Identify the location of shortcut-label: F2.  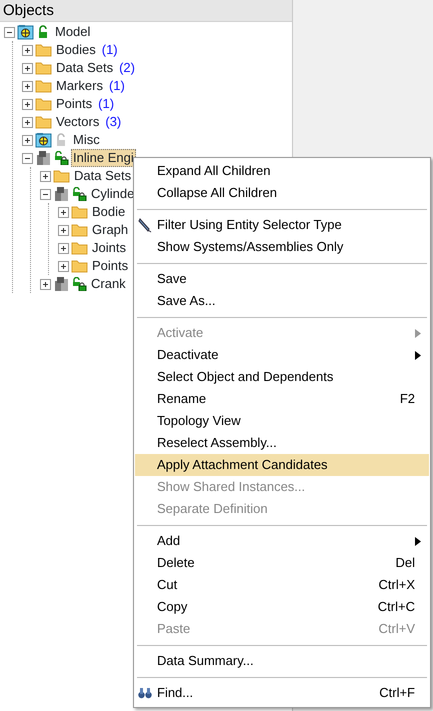
(407, 399).